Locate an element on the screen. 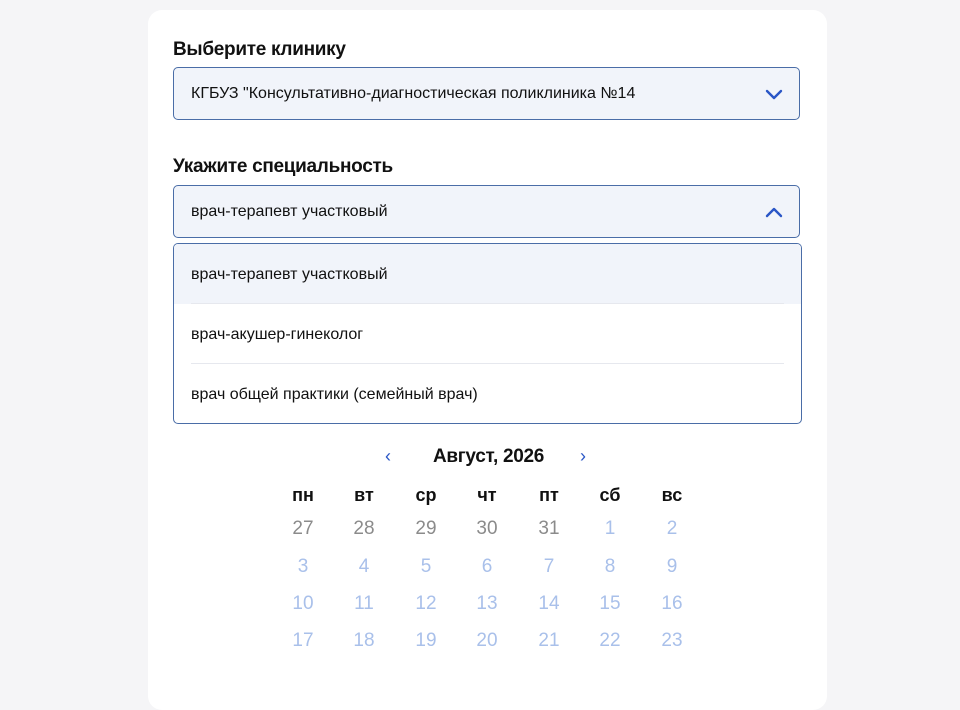  specialty-option-label: врач-терапевт участковый is located at coordinates (289, 274).